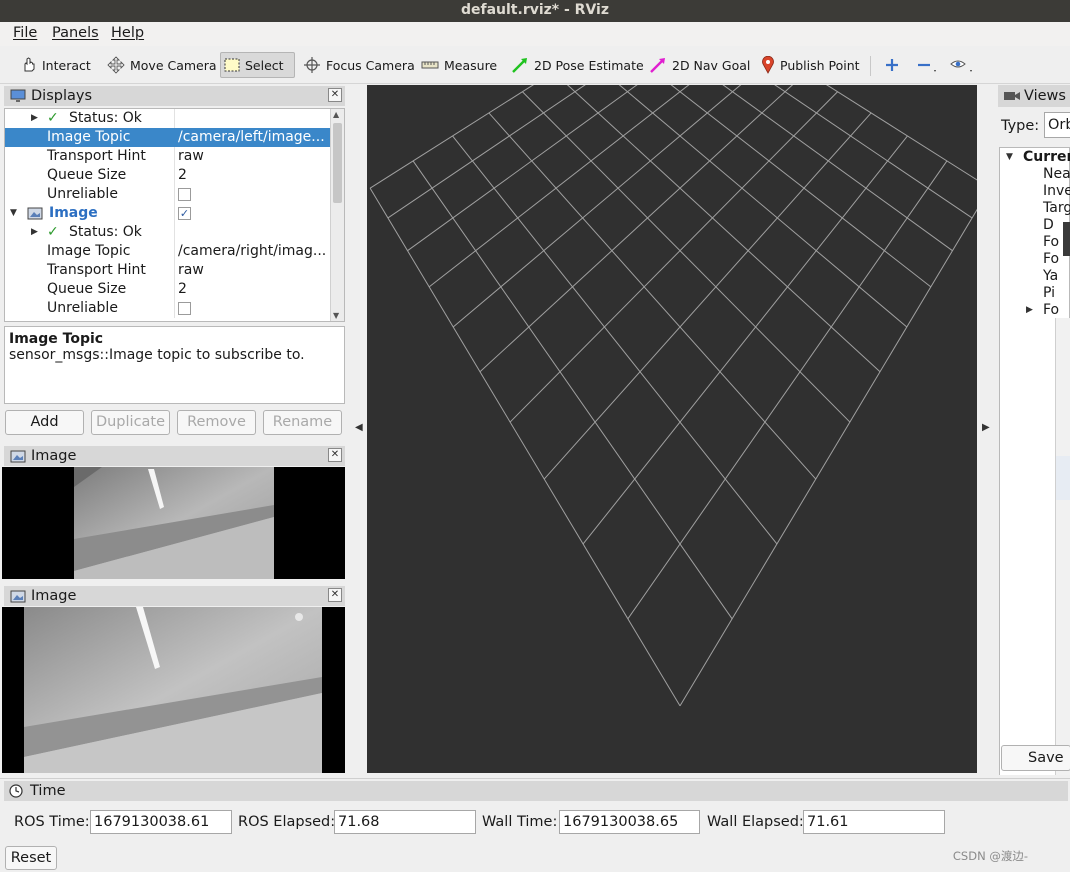  Describe the element at coordinates (359, 65) in the screenshot. I see `focus-camera-tool: Focus Camera` at that location.